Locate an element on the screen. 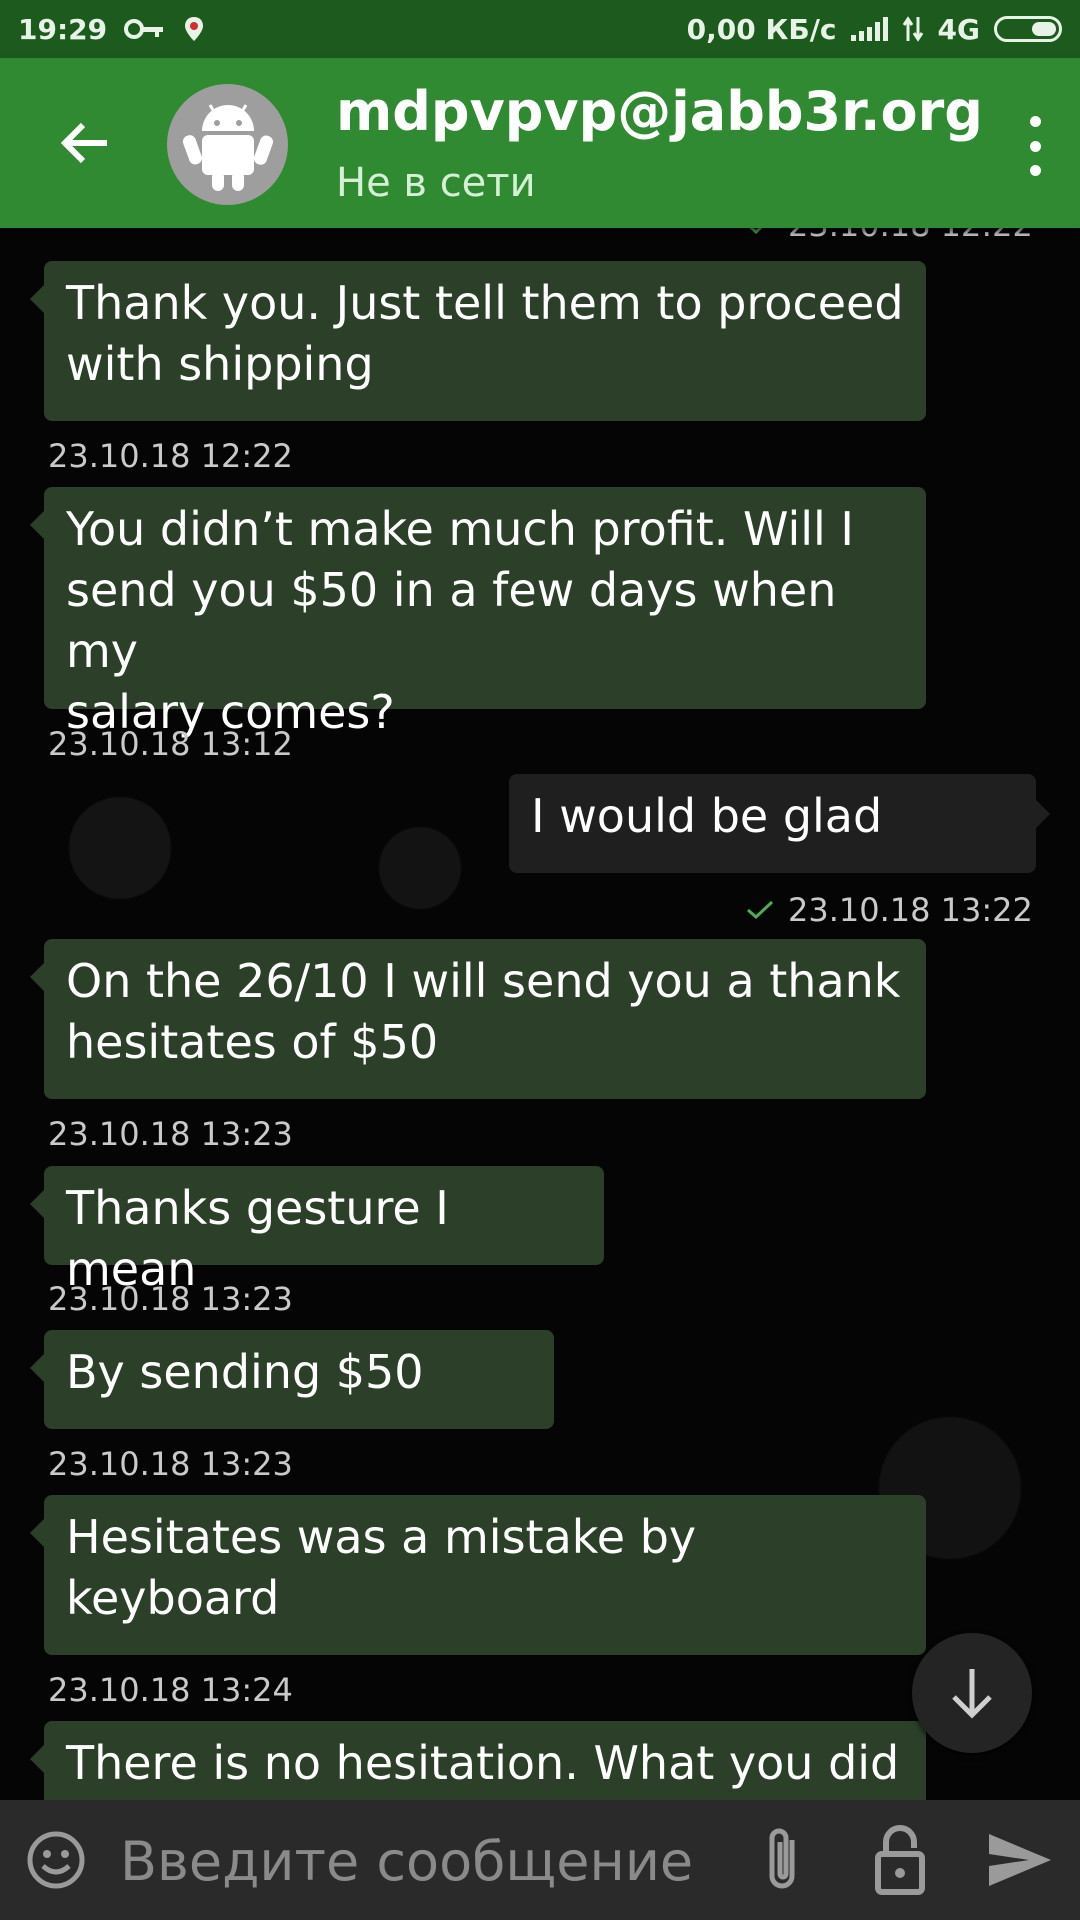 This screenshot has width=1080, height=1920. message-text-line: You didn’t make much profit. Will I is located at coordinates (460, 529).